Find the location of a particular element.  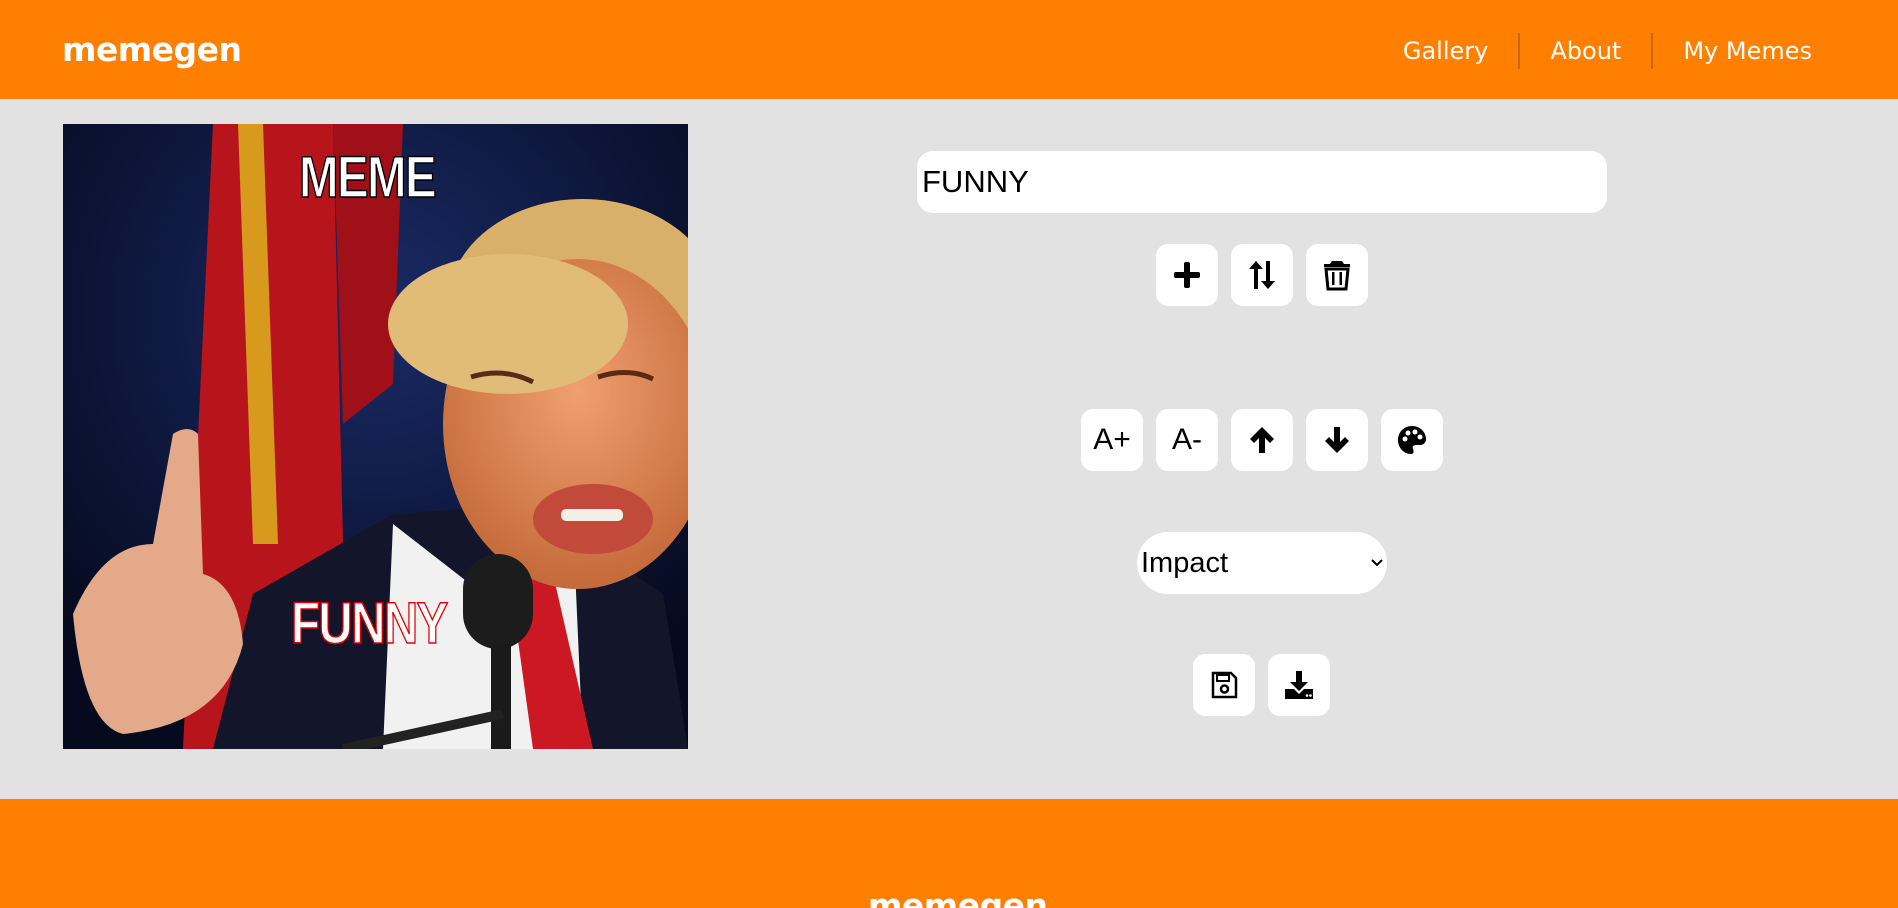

meme-top-text: MEME is located at coordinates (367, 178).